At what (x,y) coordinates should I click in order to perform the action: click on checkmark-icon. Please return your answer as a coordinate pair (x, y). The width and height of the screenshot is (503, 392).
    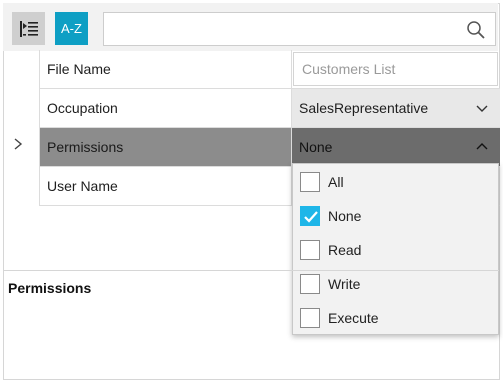
    Looking at the image, I should click on (311, 217).